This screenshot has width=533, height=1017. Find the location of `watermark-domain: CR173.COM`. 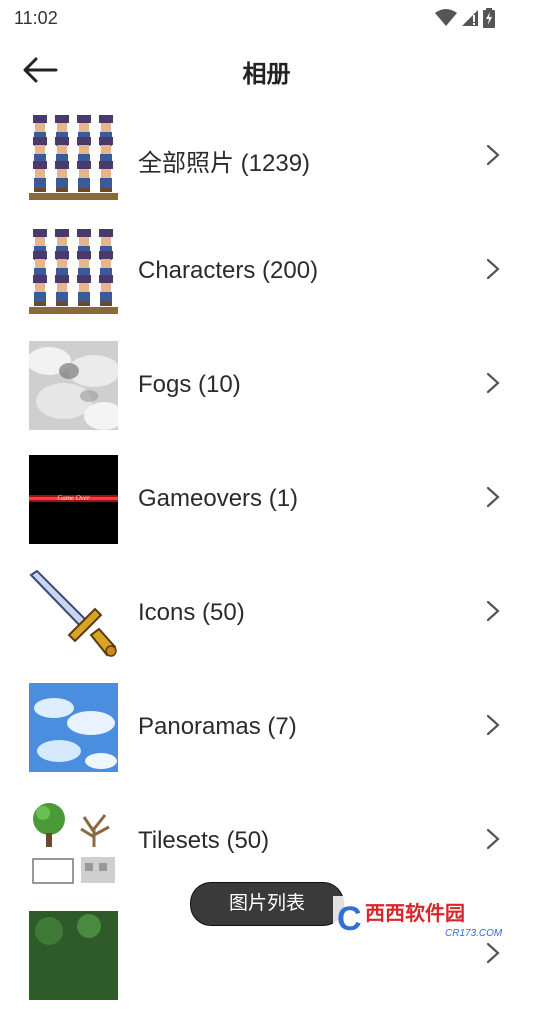

watermark-domain: CR173.COM is located at coordinates (474, 933).